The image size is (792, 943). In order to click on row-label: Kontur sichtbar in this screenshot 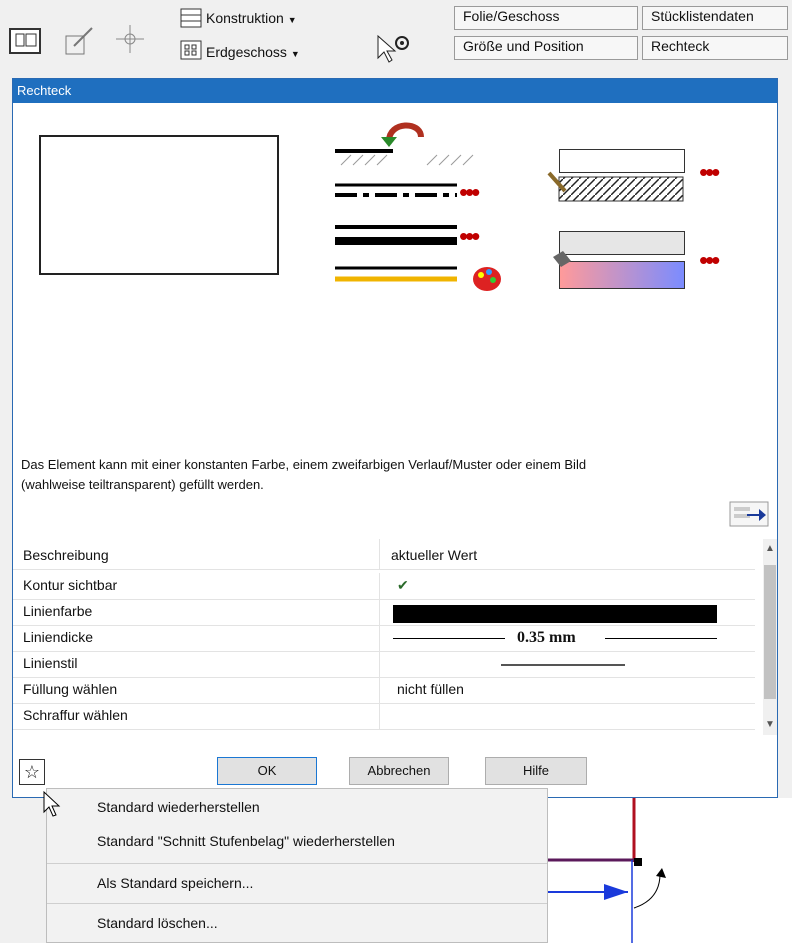, I will do `click(70, 585)`.